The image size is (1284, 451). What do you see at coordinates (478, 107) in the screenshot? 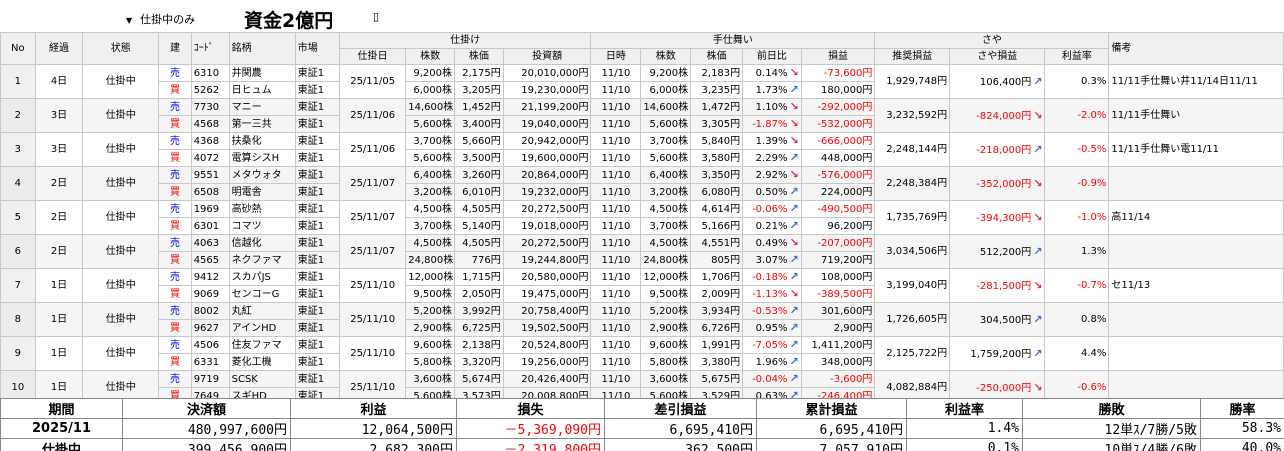
I see `price-cell: 1,452円` at bounding box center [478, 107].